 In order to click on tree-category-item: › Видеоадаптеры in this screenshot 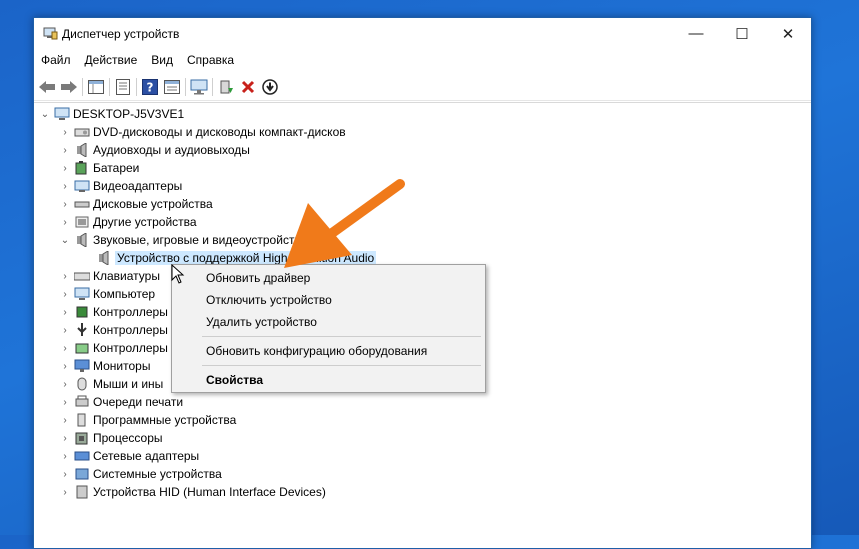, I will do `click(120, 186)`.